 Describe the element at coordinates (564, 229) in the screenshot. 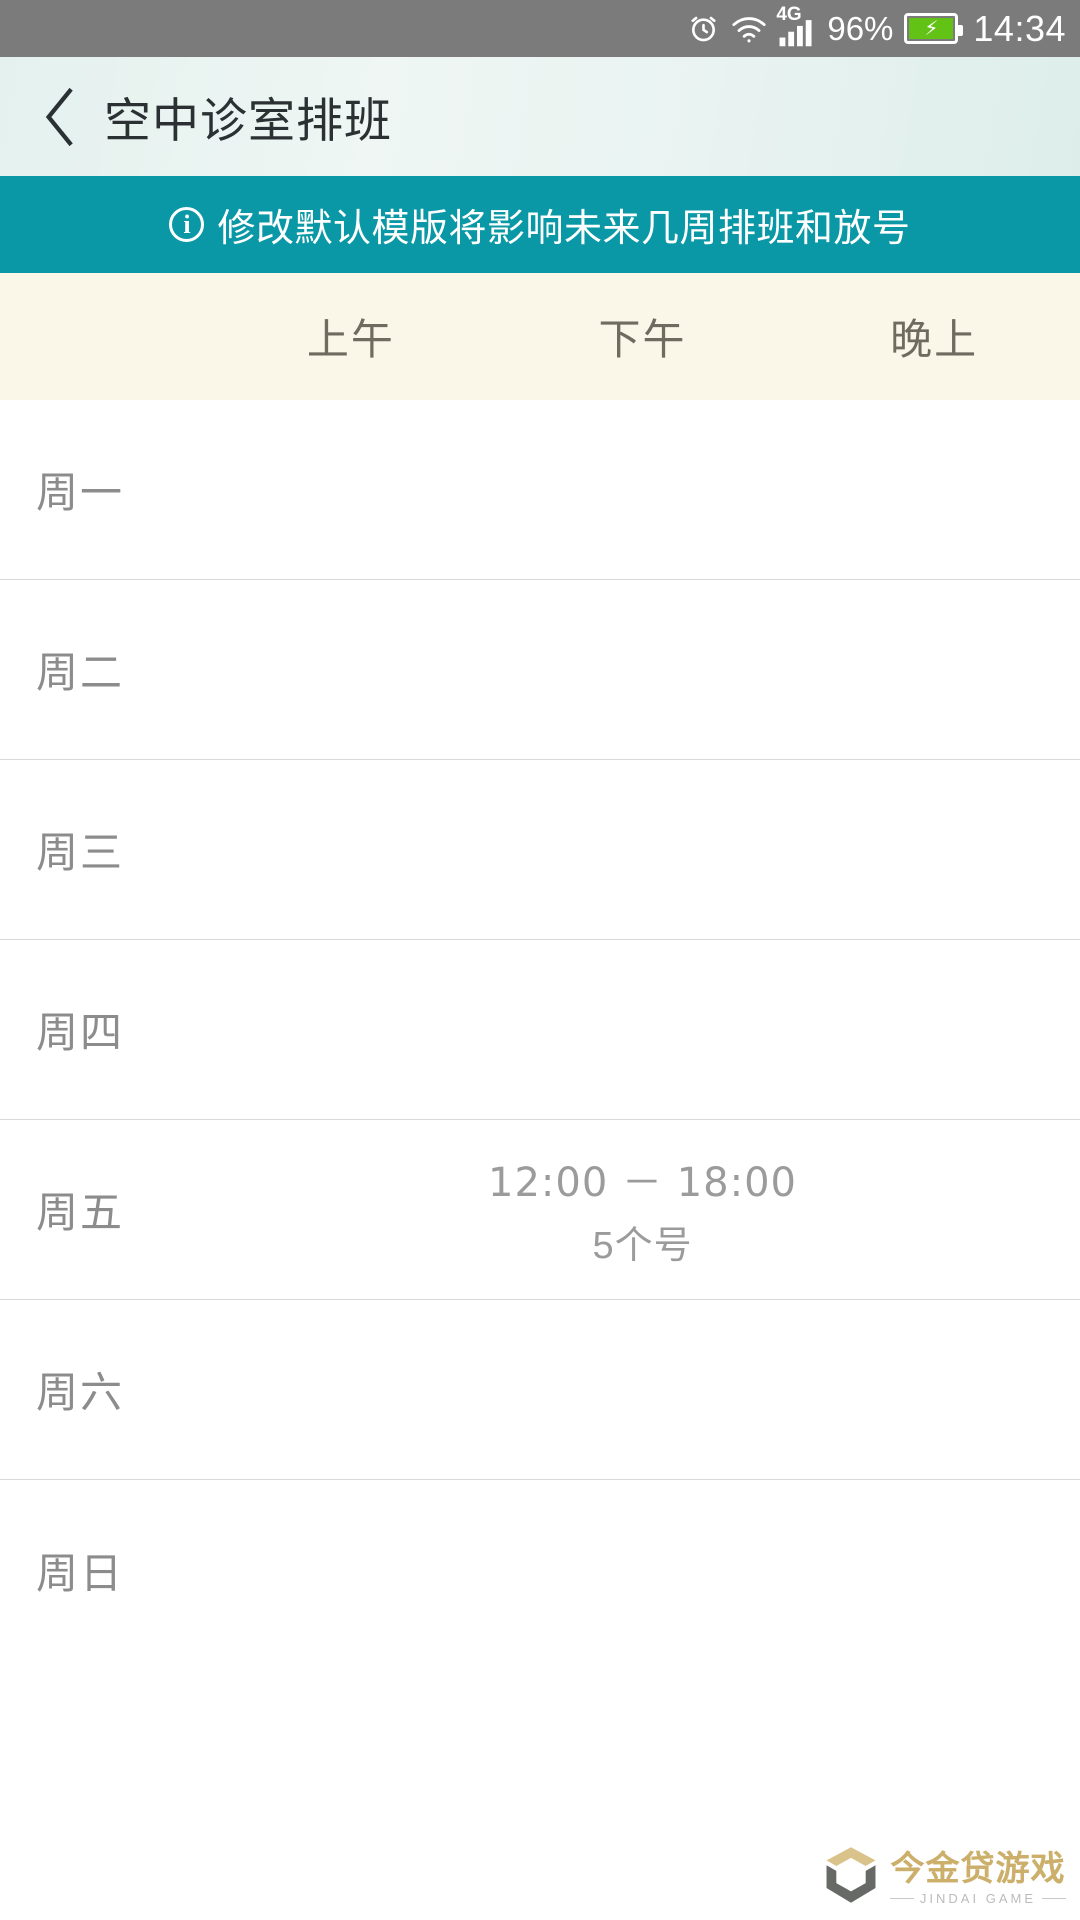

I see `notice-text: 修改默认模版将影响未来几周排班和放号` at that location.